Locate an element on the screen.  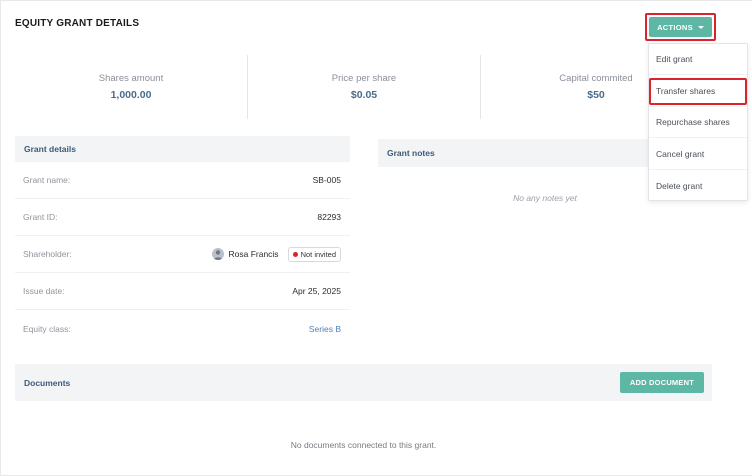
documents-empty-message: No documents connected to this grant. is located at coordinates (363, 445).